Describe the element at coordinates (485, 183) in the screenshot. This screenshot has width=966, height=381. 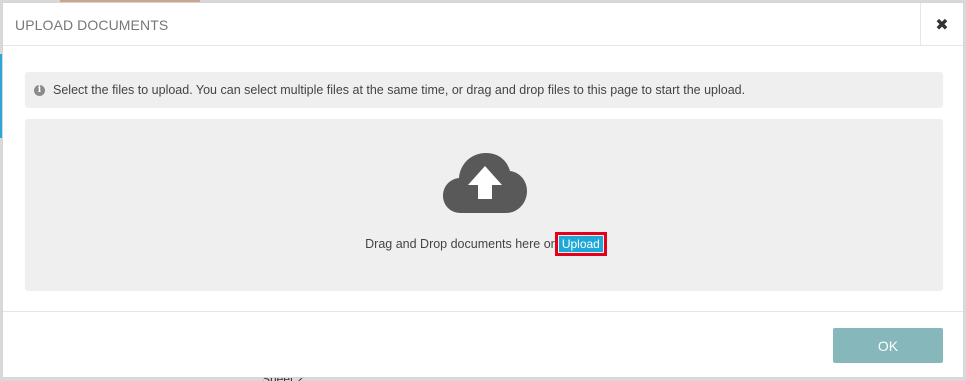
I see `cloud-upload-icon` at that location.